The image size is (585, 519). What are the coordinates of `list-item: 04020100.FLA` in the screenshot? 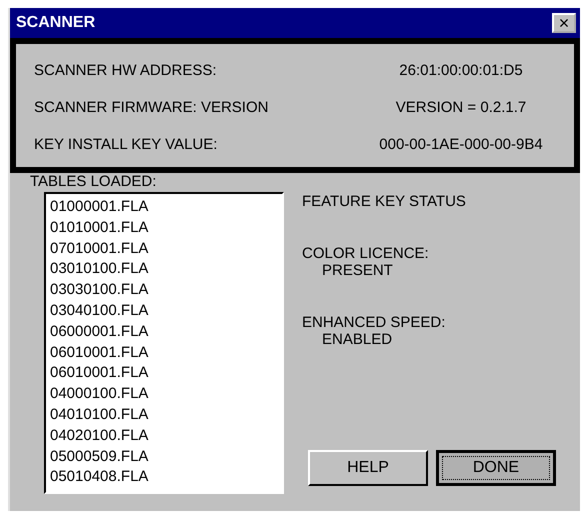 It's located at (164, 436).